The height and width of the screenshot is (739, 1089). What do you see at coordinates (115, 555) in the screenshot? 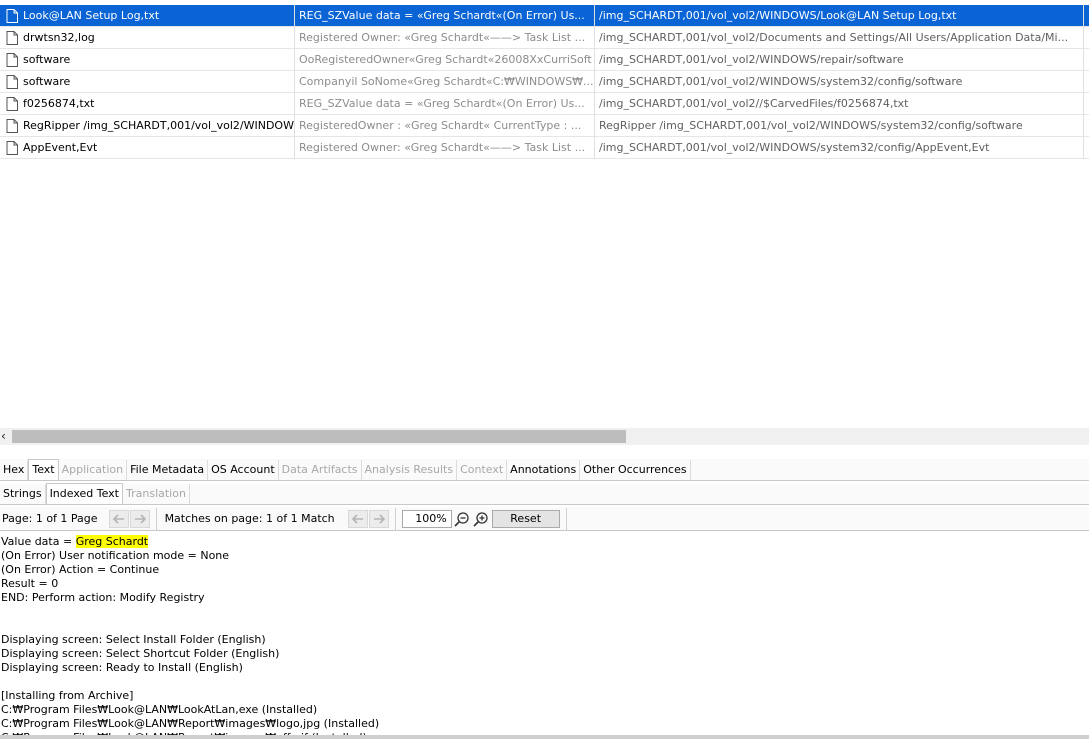
I see `content-line: (On Error) User notification mode = None` at bounding box center [115, 555].